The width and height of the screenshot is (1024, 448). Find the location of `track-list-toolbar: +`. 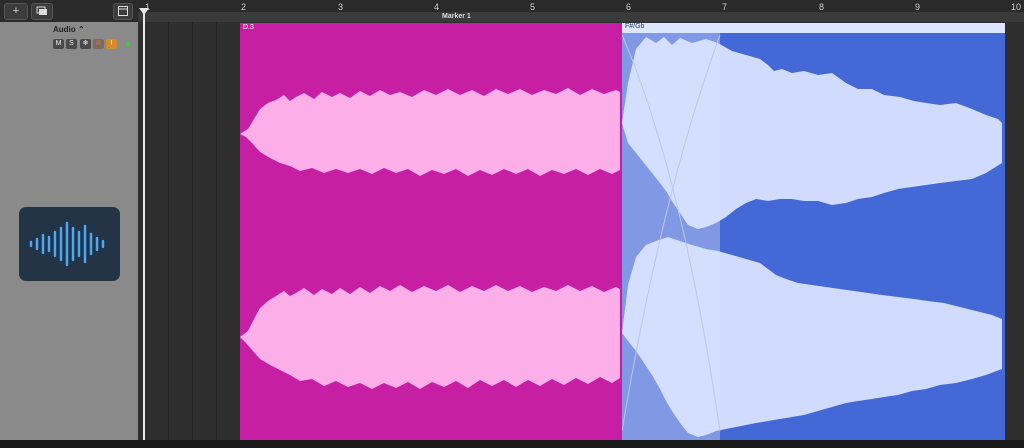

track-list-toolbar: + is located at coordinates (69, 11).